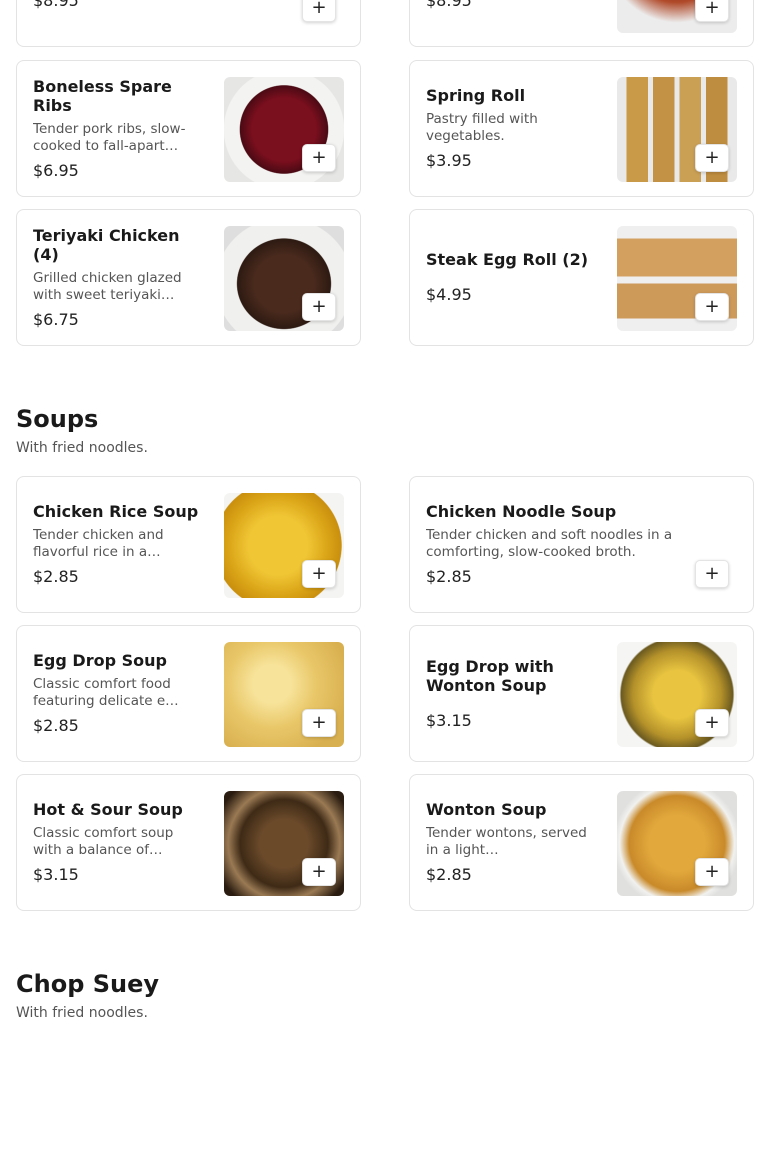 Image resolution: width=770 pixels, height=1167 pixels. I want to click on item-name: Chicken Rice Soup, so click(116, 511).